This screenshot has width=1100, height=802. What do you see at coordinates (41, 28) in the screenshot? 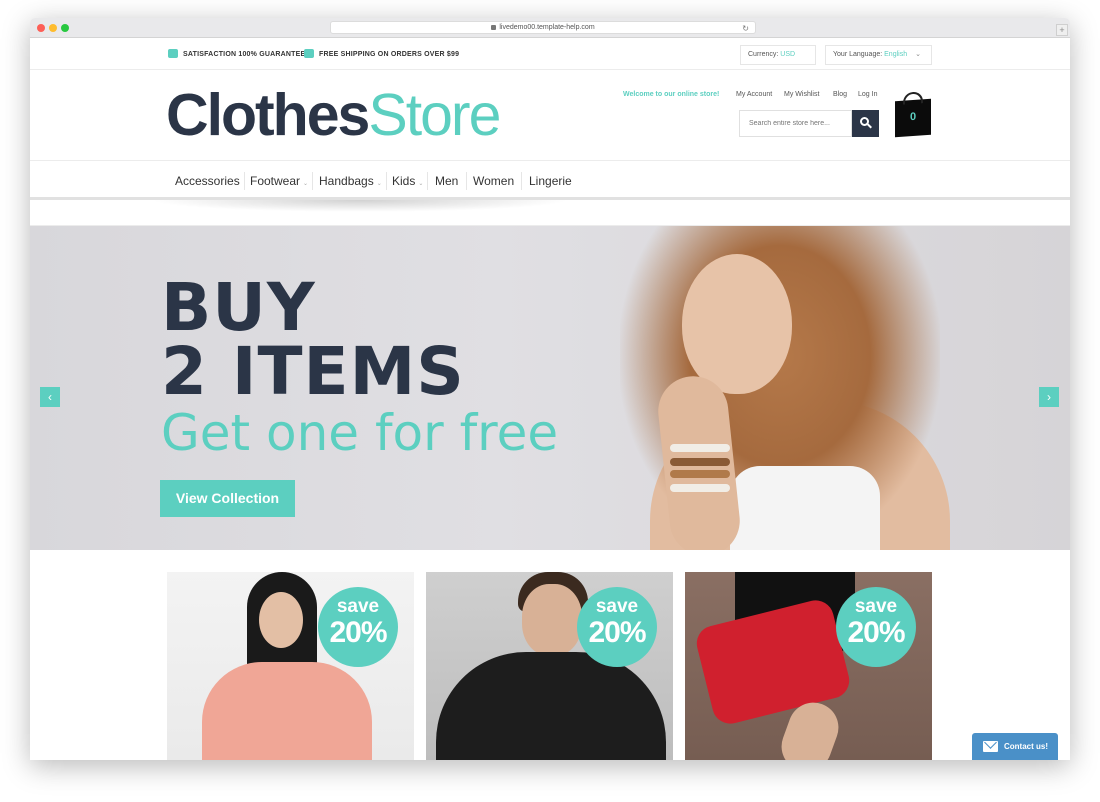
I see `close-window-button` at bounding box center [41, 28].